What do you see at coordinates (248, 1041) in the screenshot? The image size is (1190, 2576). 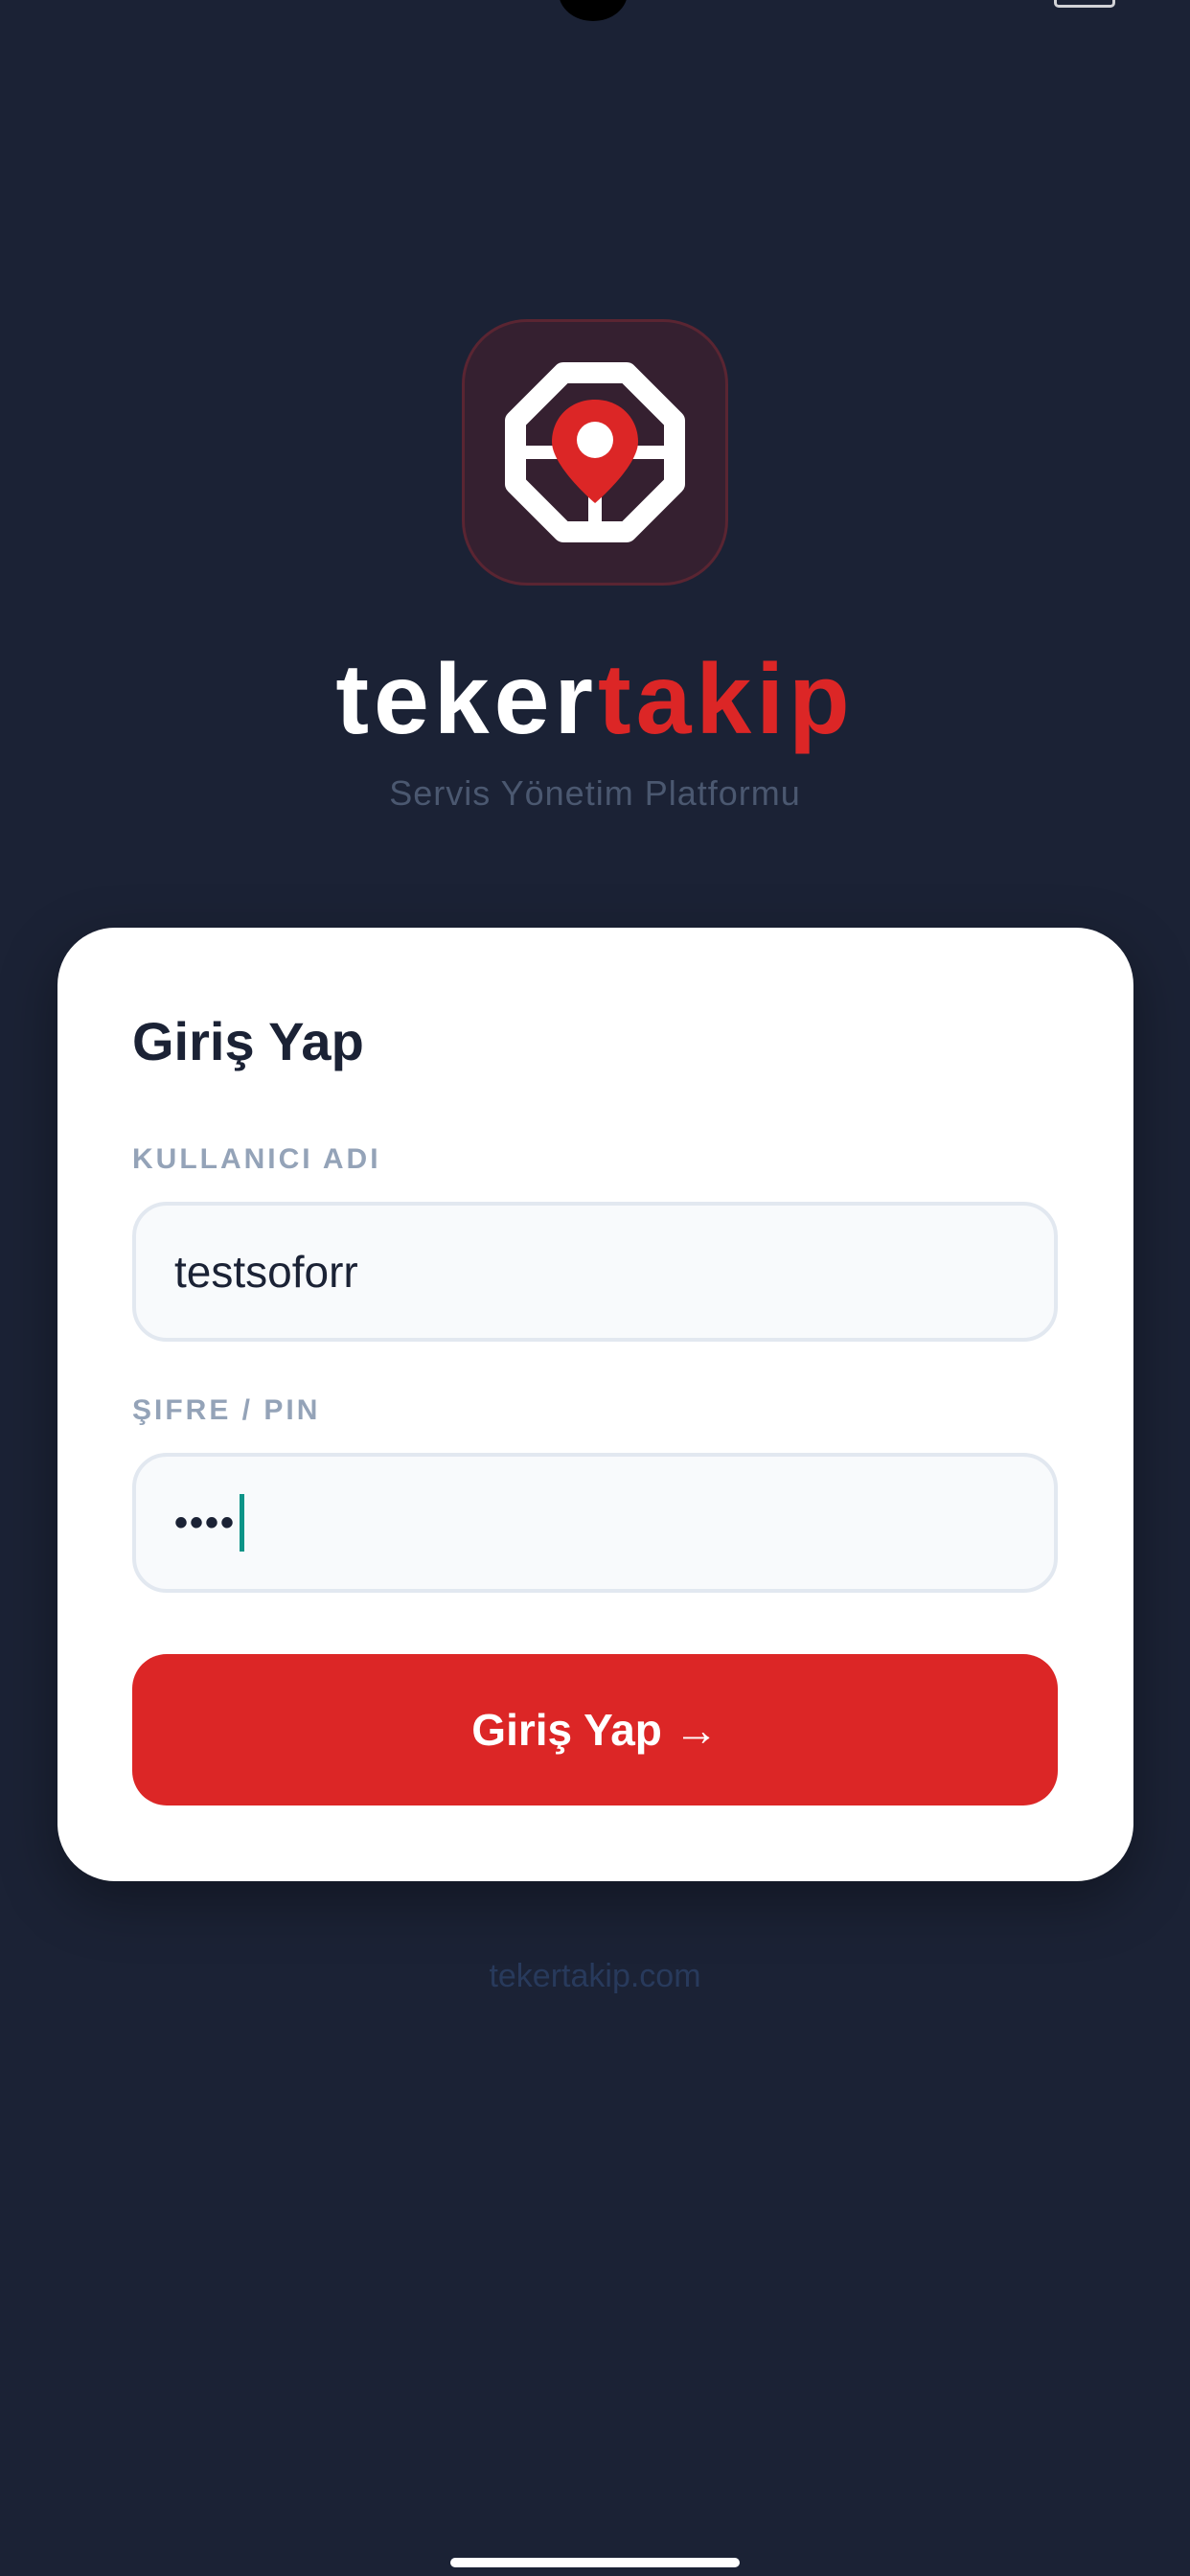 I see `login-title: Giriş Yap` at bounding box center [248, 1041].